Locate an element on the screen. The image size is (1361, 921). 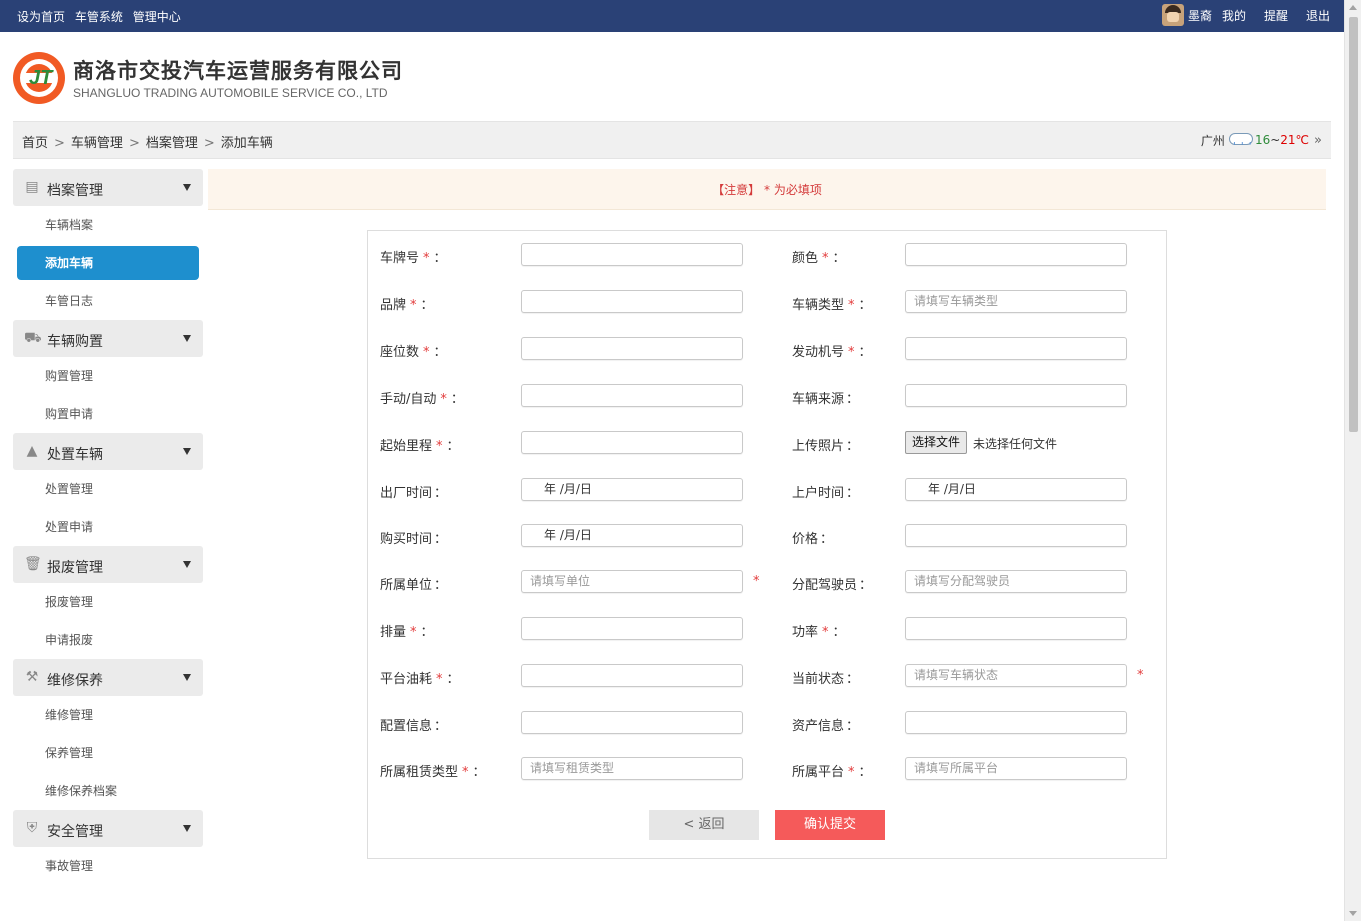
weather-low-temp: 16 is located at coordinates (1262, 140).